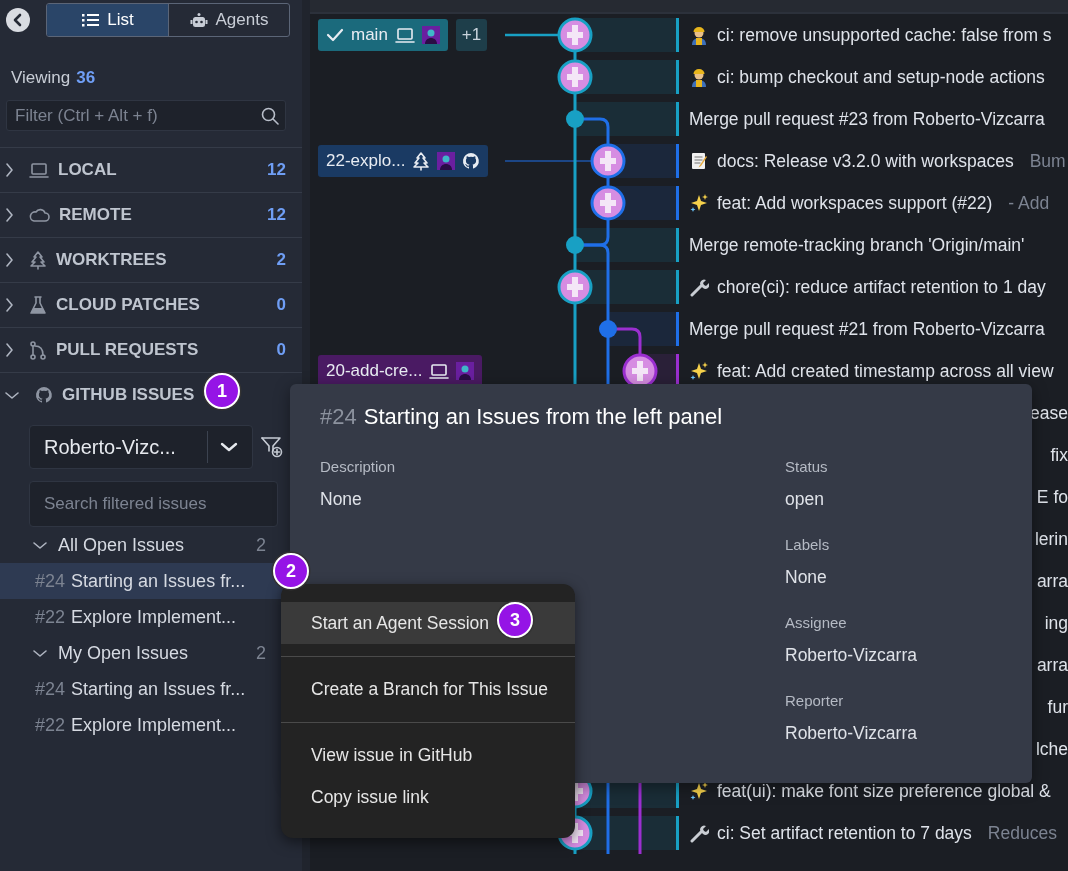  I want to click on commit-message: ing, so click(1056, 623).